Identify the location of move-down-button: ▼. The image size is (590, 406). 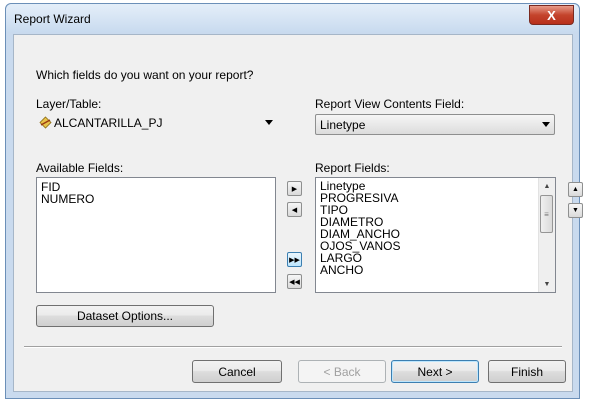
(575, 210).